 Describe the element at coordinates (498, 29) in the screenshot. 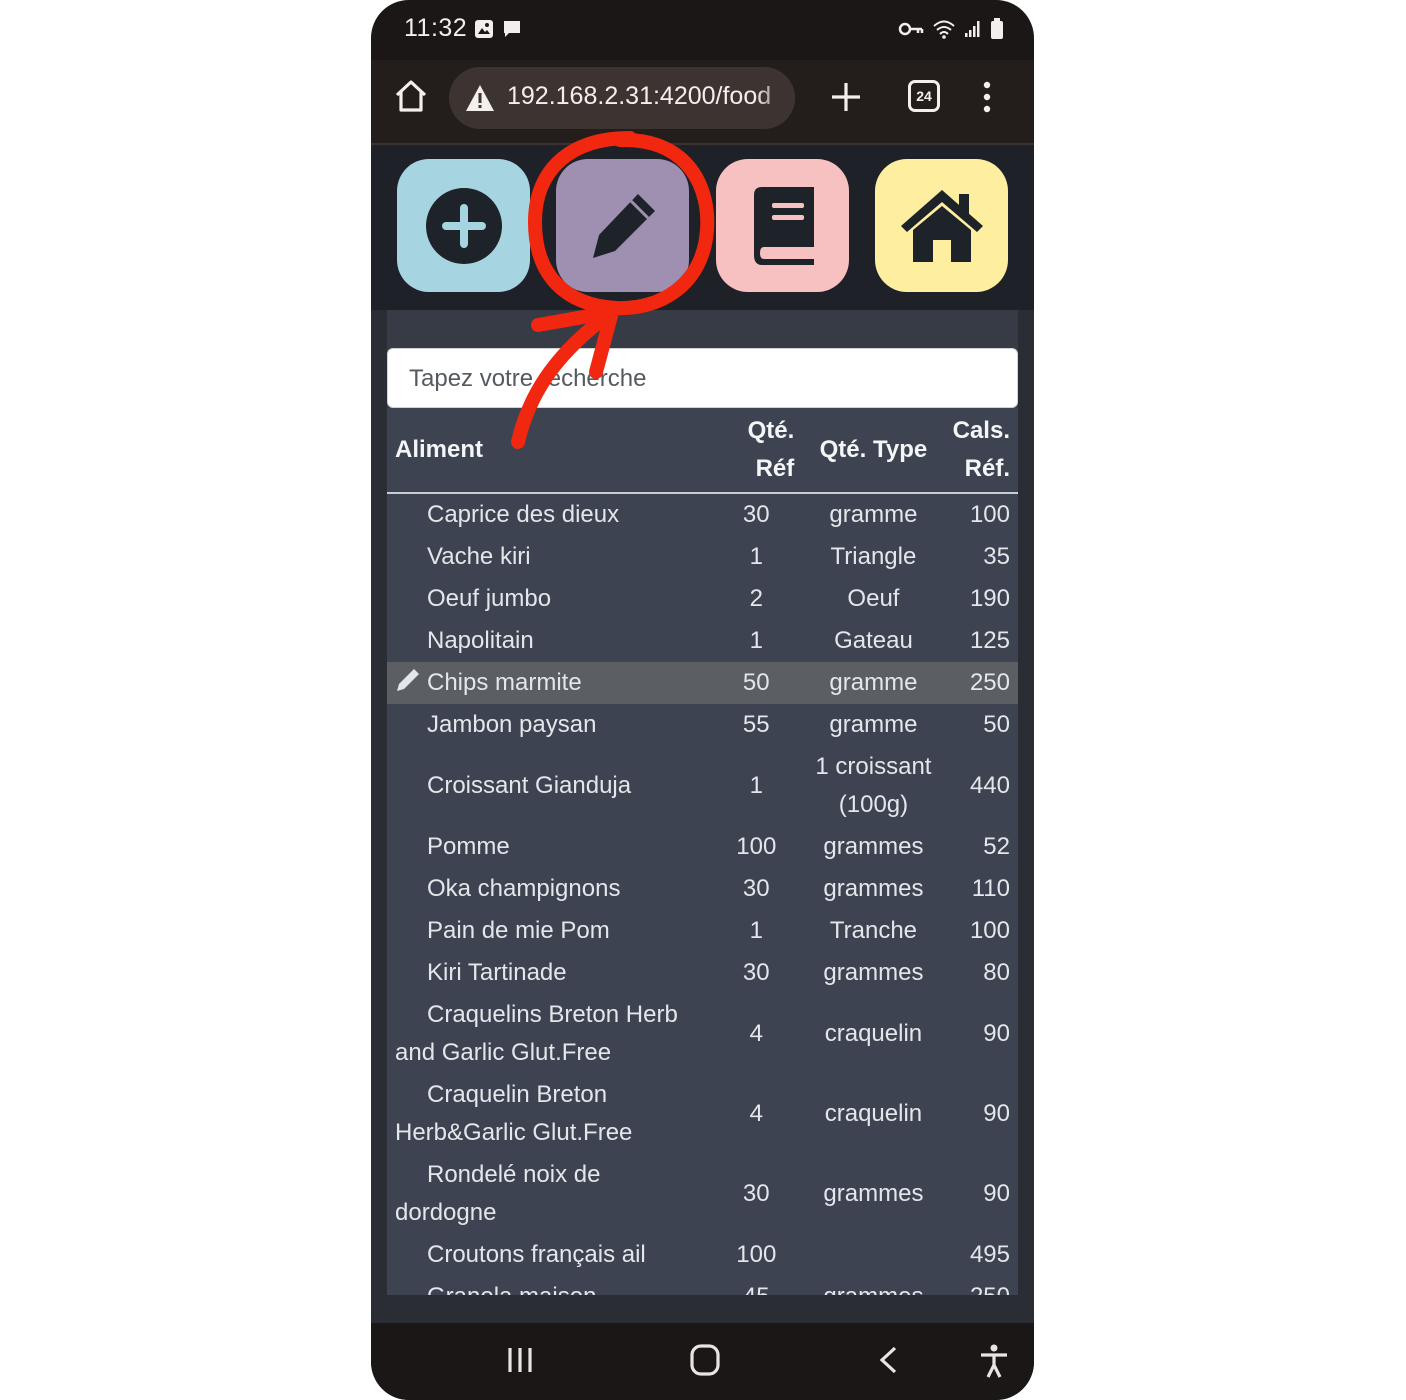

I see `status-left-icons` at that location.